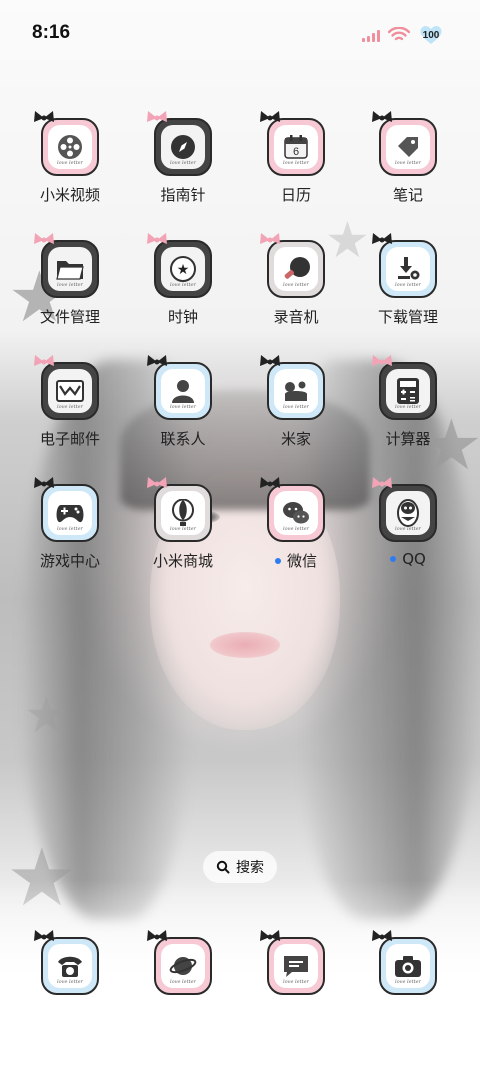 Image resolution: width=480 pixels, height=1067 pixels. Describe the element at coordinates (296, 169) in the screenshot. I see `app-icon-3: 6 love letter 日历` at that location.